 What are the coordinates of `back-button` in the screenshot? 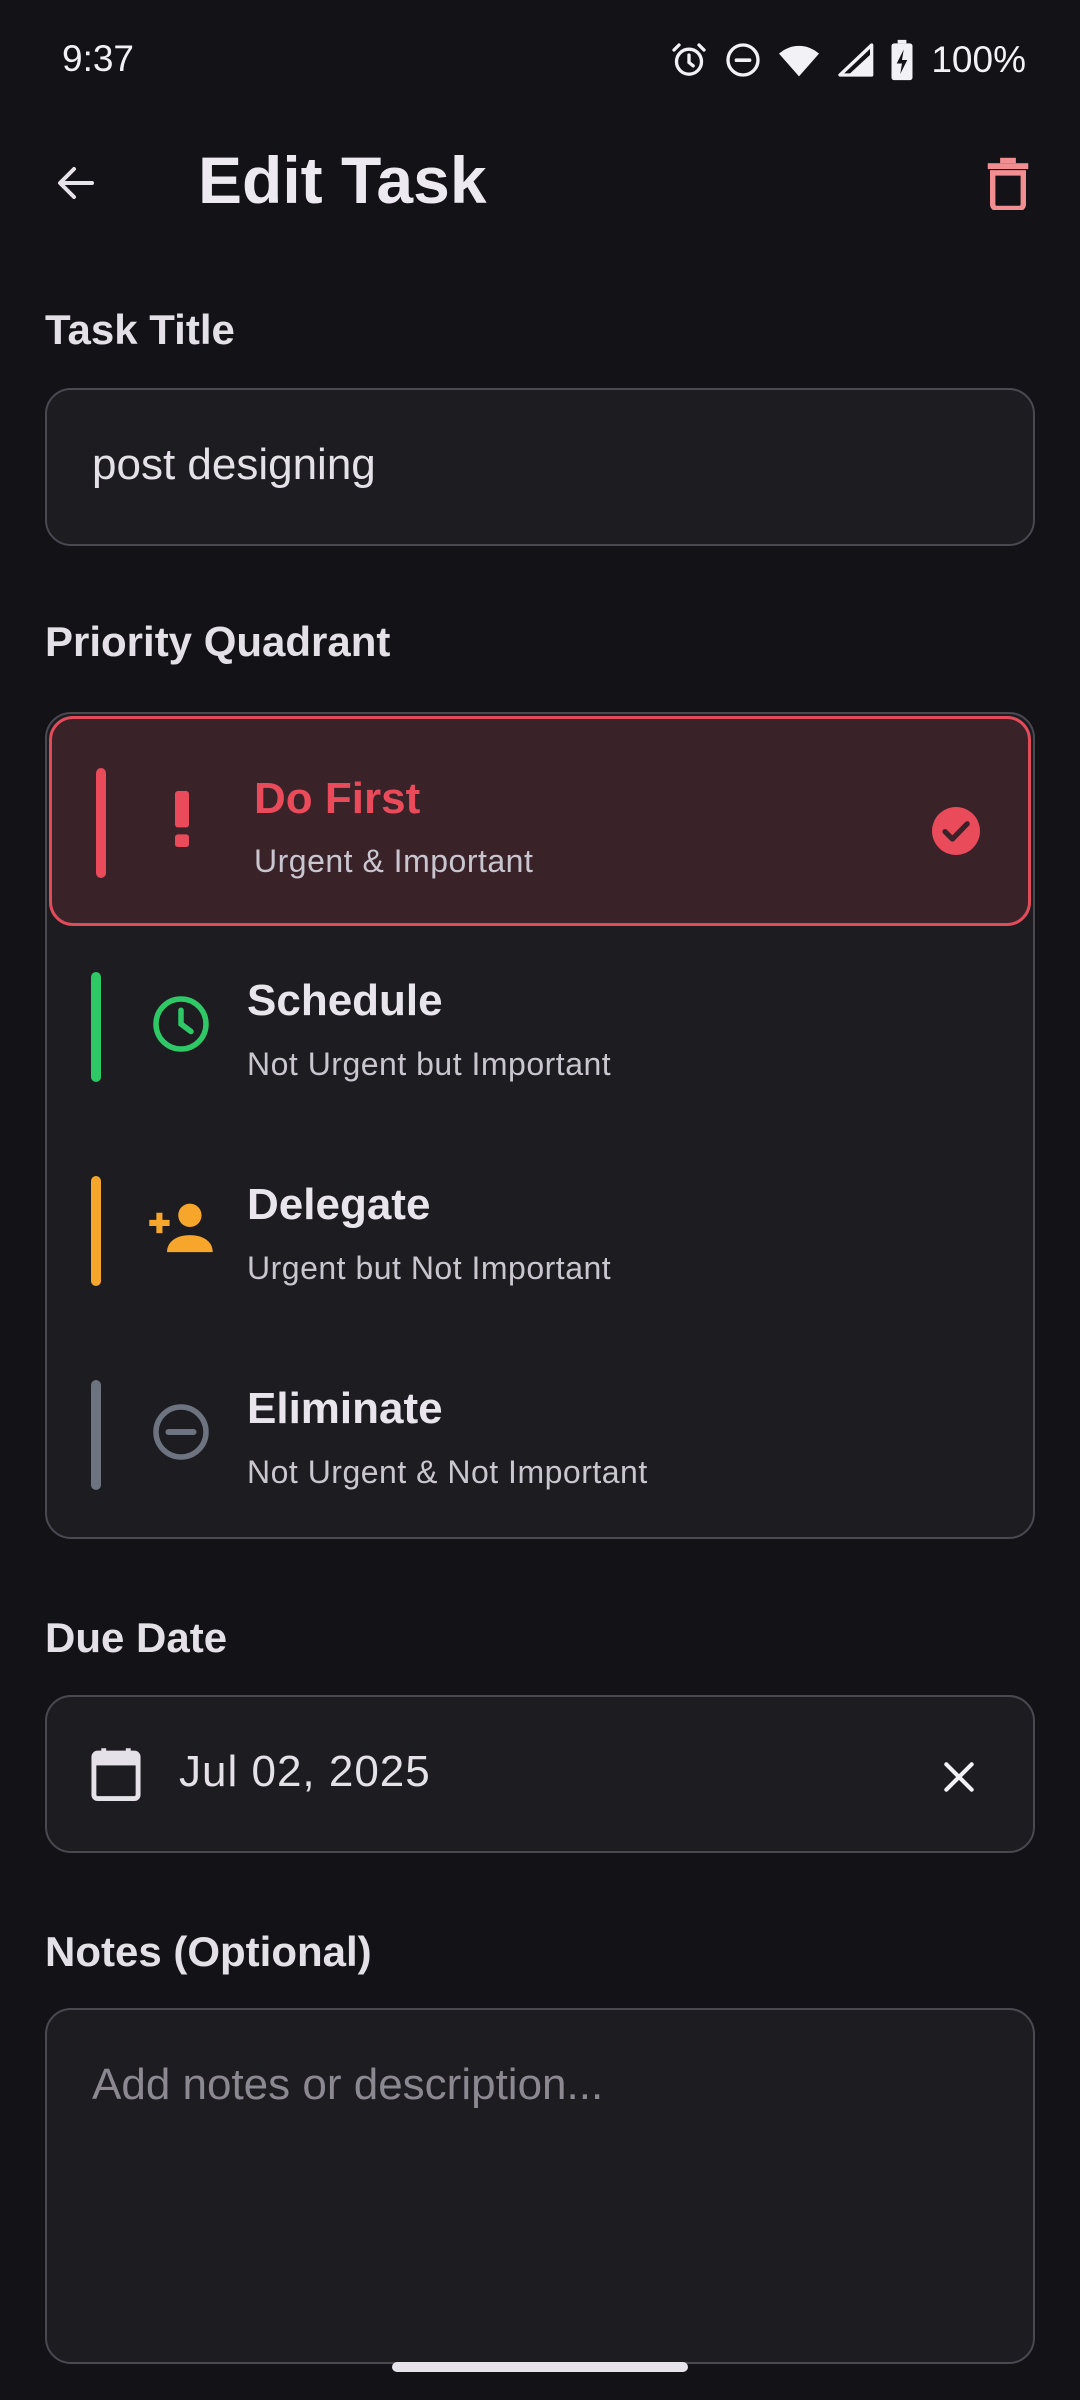 It's located at (76, 183).